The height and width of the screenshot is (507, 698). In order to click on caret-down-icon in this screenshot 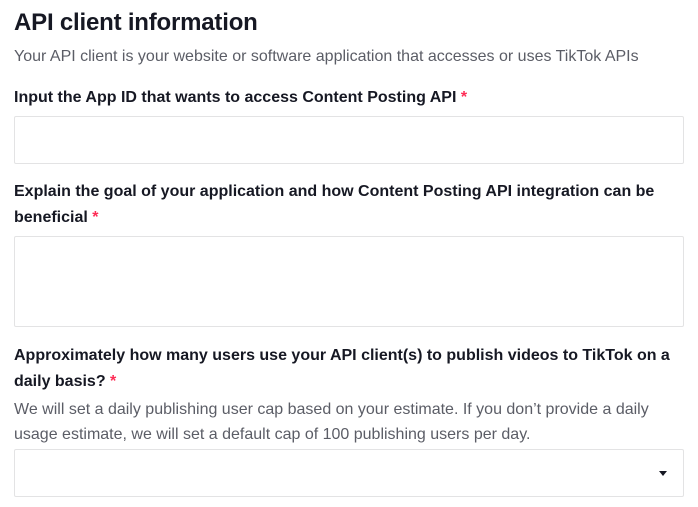, I will do `click(663, 473)`.